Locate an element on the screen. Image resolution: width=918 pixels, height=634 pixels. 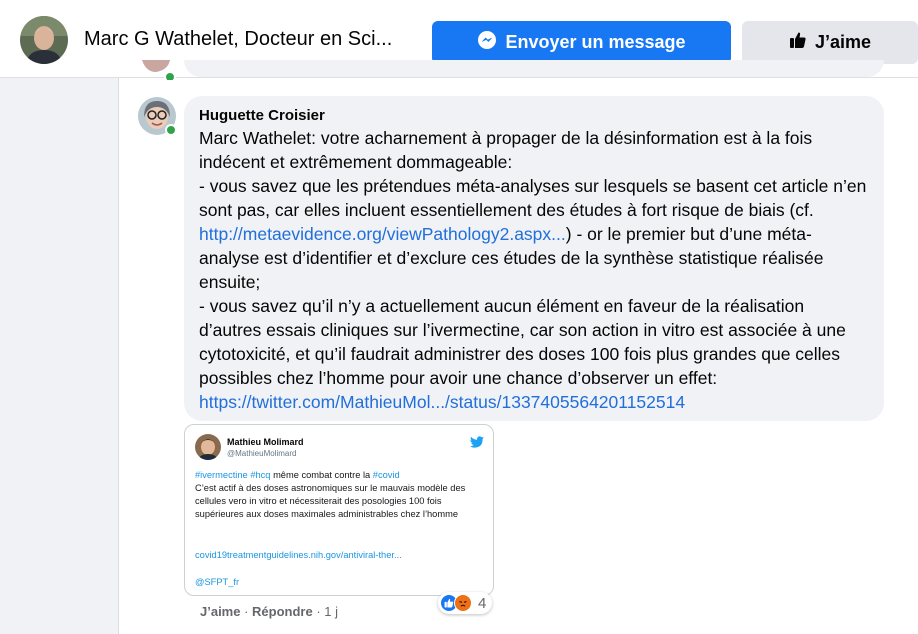
reactions-summary: 4 is located at coordinates (465, 603).